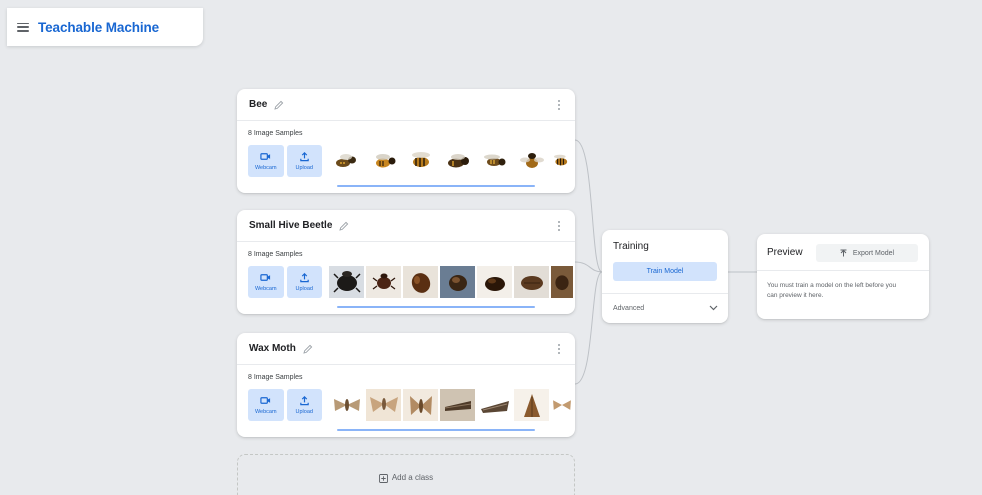 The height and width of the screenshot is (495, 982). I want to click on training-panel: Training Train Model Advanced, so click(665, 276).